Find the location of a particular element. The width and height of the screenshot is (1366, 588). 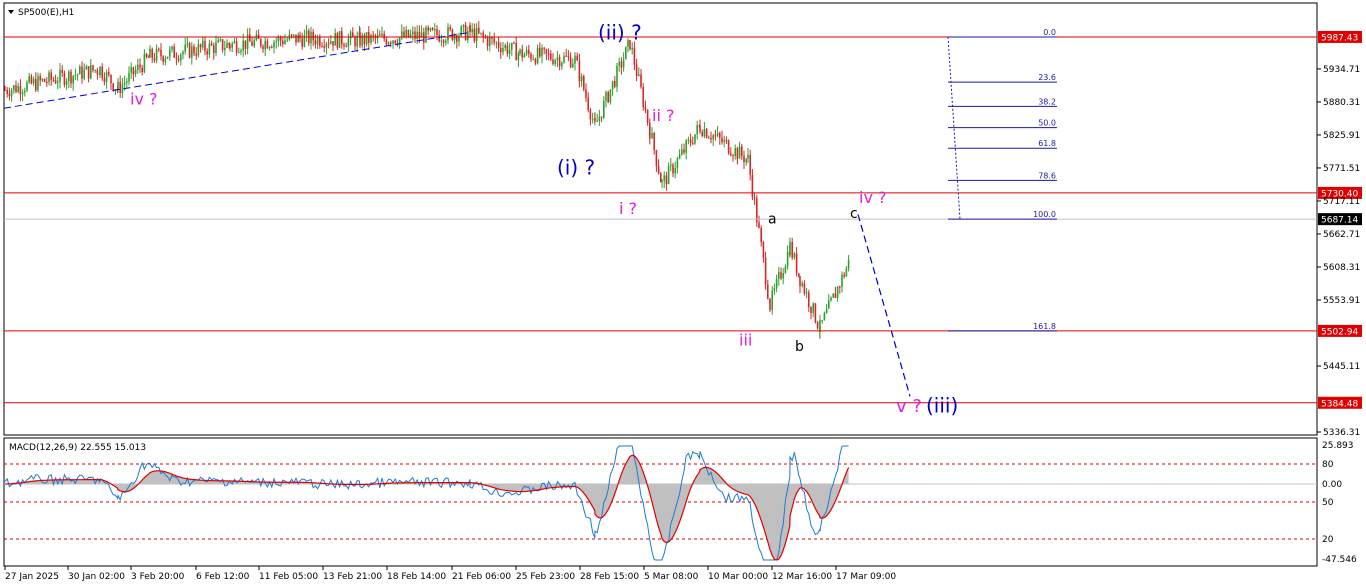

wave-label: b is located at coordinates (799, 347).